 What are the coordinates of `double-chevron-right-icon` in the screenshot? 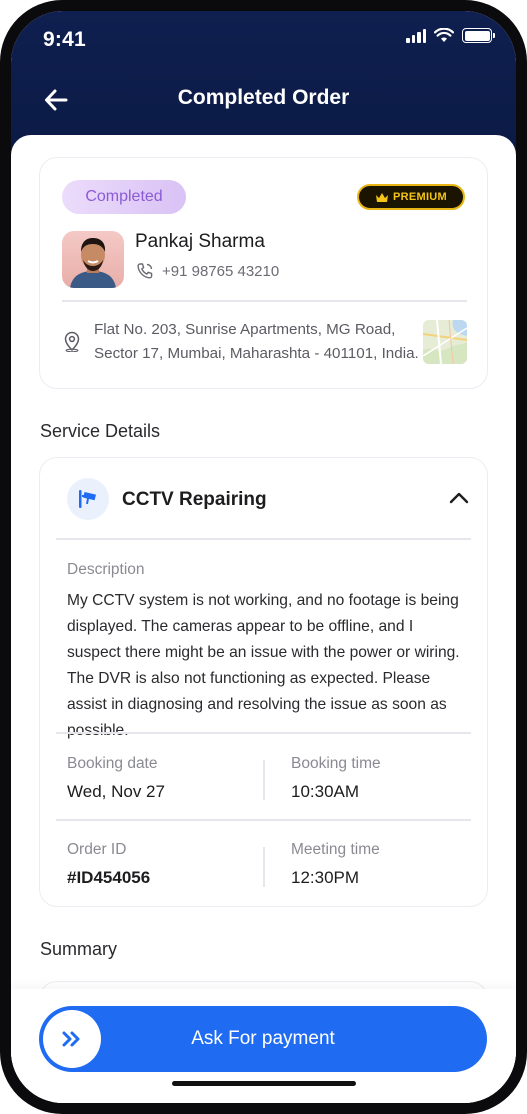 It's located at (71, 1039).